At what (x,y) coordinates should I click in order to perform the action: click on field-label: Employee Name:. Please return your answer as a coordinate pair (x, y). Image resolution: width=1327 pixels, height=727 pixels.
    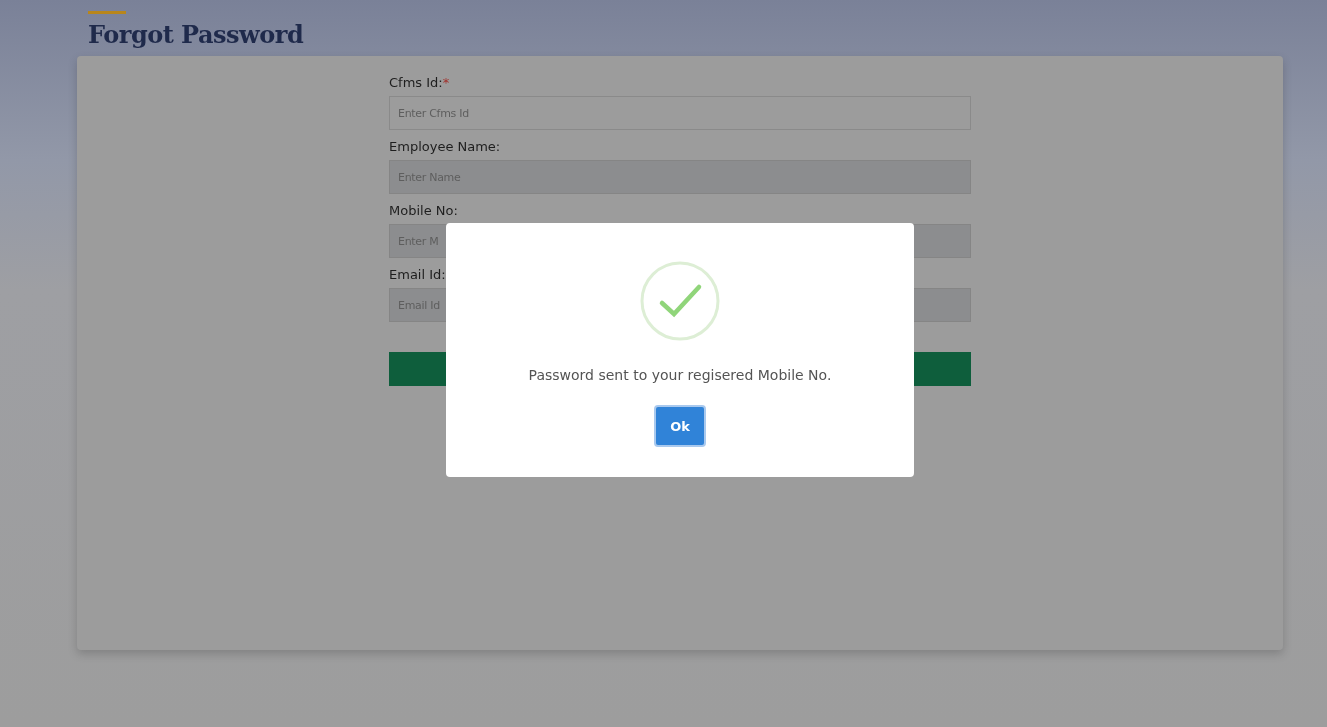
    Looking at the image, I should click on (445, 146).